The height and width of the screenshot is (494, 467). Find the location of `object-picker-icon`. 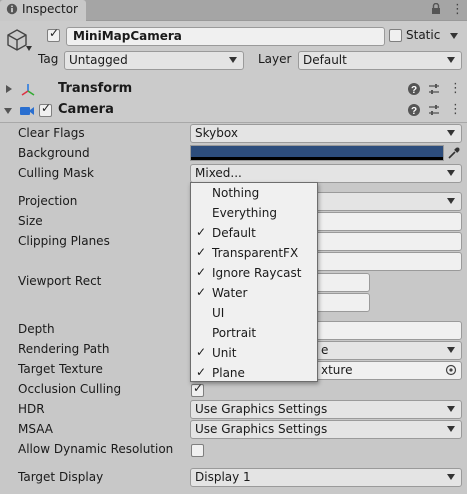

object-picker-icon is located at coordinates (451, 371).